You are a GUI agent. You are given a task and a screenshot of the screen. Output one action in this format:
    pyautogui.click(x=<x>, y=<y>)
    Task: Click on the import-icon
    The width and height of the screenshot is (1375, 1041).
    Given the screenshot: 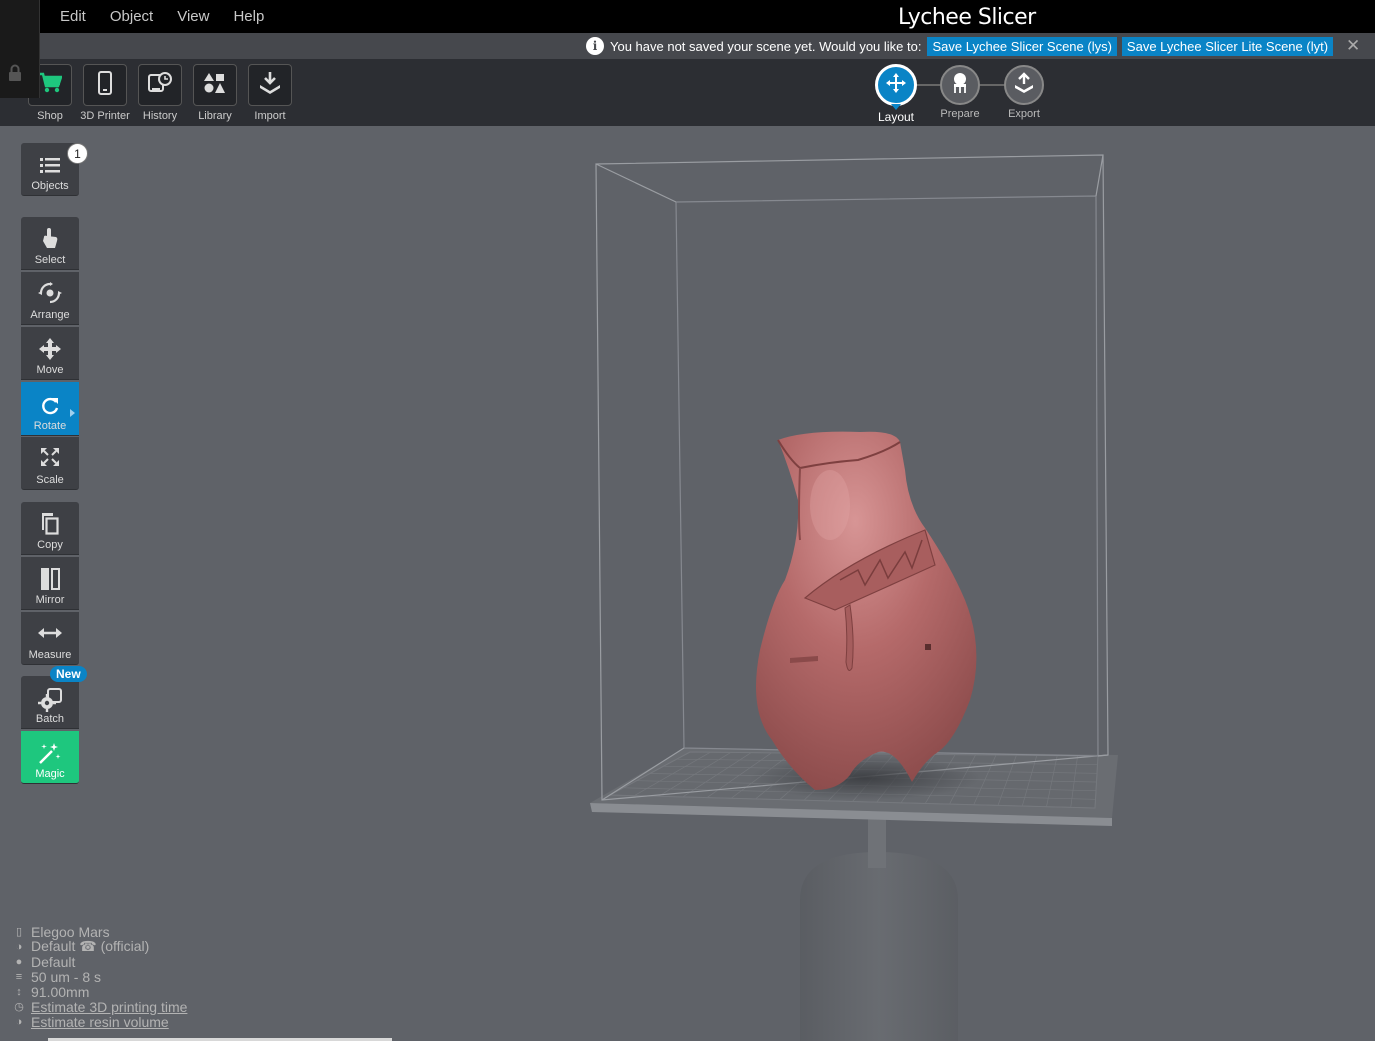 What is the action you would take?
    pyautogui.click(x=270, y=85)
    